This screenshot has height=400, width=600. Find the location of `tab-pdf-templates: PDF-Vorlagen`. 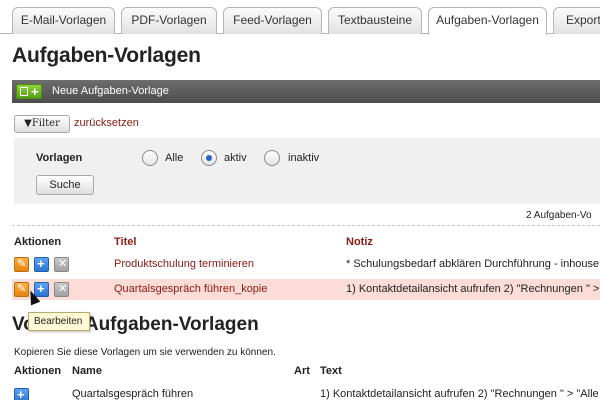

tab-pdf-templates: PDF-Vorlagen is located at coordinates (169, 20).